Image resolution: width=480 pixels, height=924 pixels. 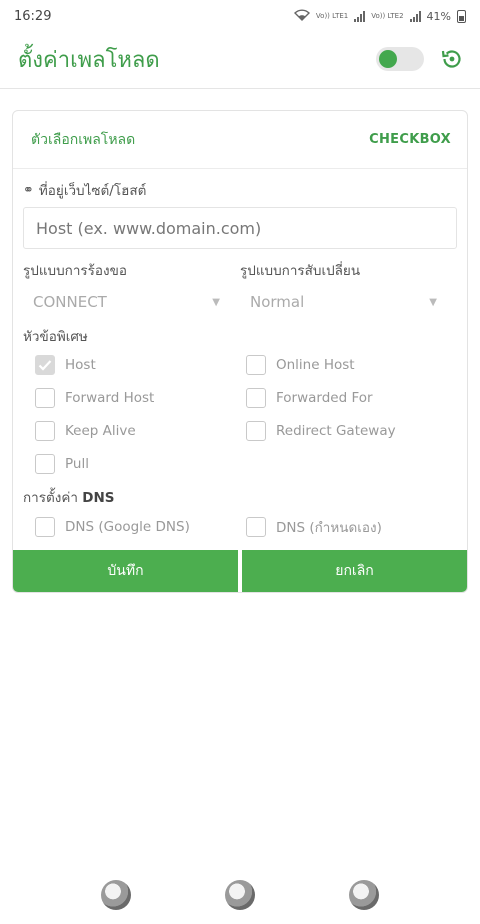 I want to click on checkbox-label: Online Host, so click(x=315, y=365).